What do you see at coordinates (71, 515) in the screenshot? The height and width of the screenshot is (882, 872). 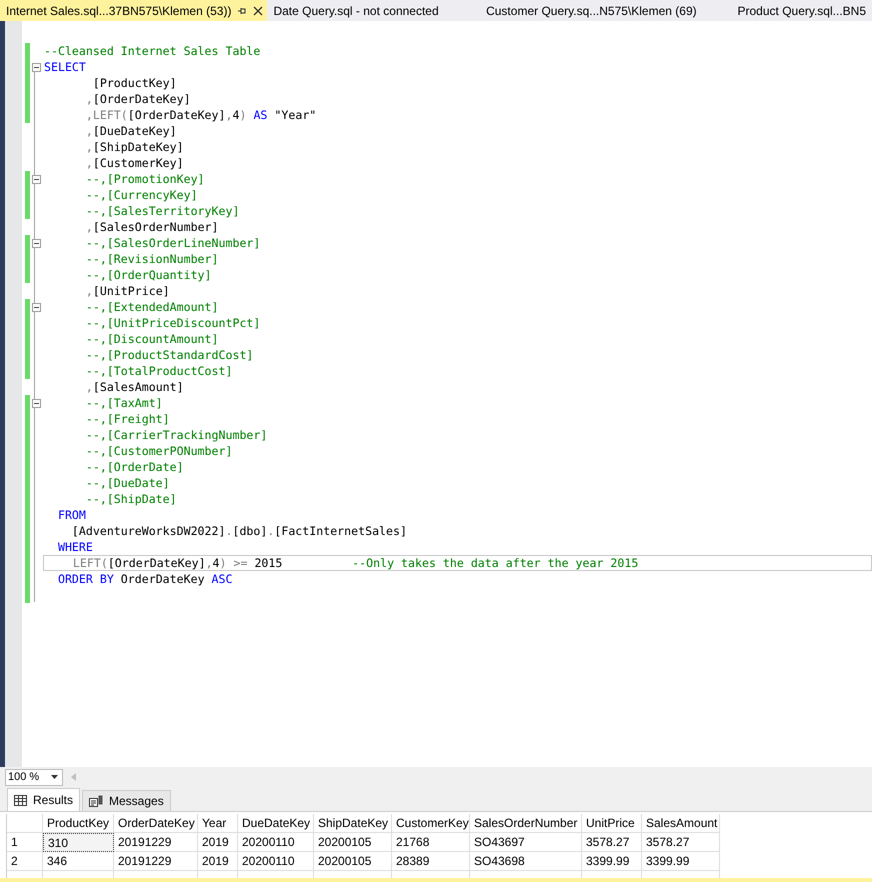 I see `code-line: FROM` at bounding box center [71, 515].